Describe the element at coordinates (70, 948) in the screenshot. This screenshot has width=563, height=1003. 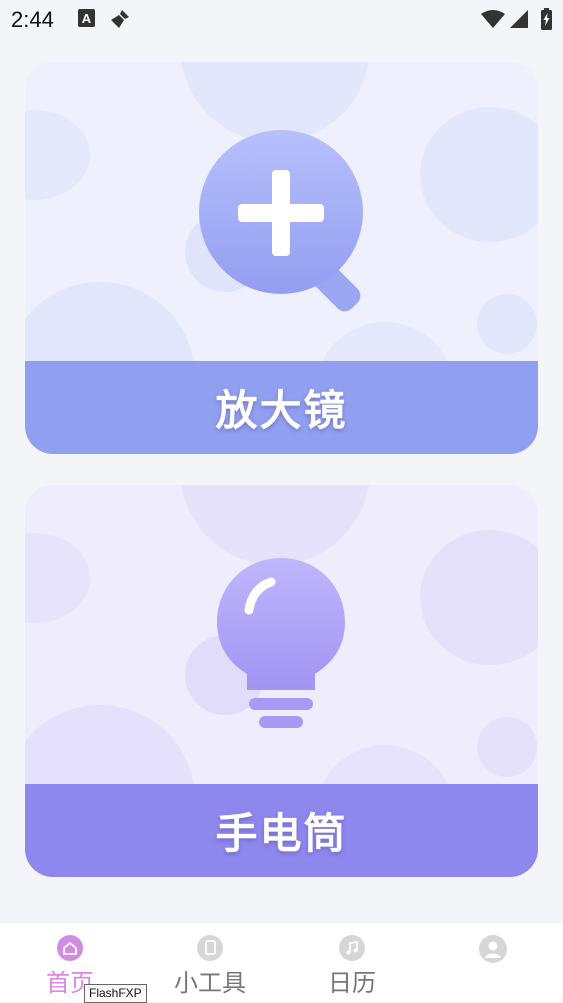
I see `home-icon` at that location.